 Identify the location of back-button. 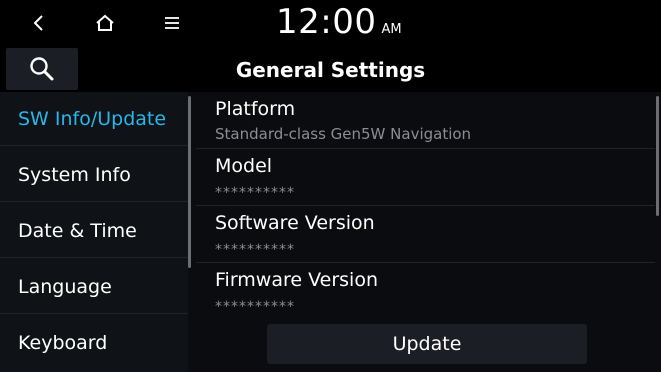
(39, 23).